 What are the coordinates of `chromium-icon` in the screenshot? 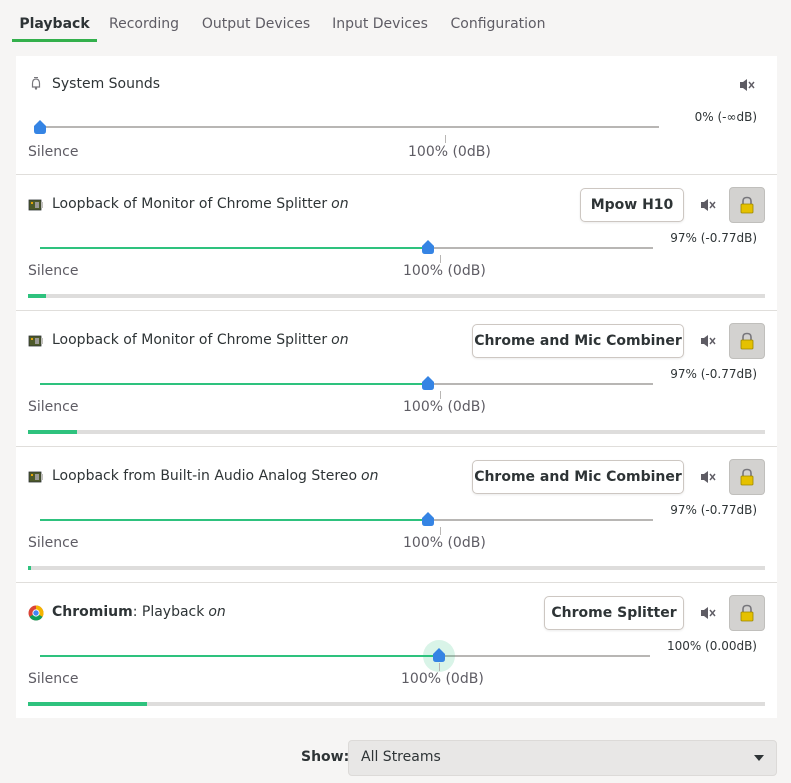 It's located at (36, 613).